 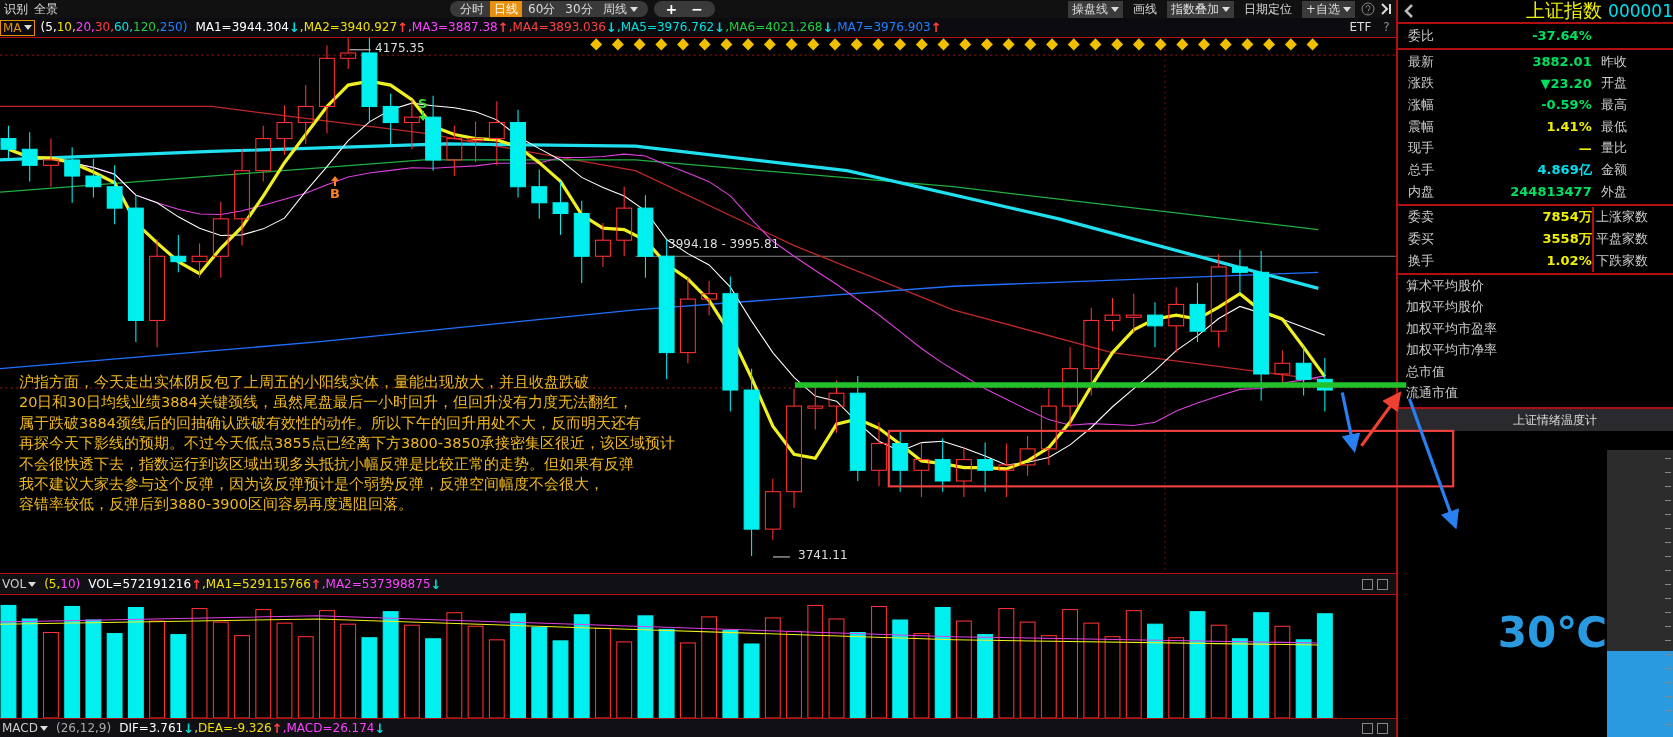 What do you see at coordinates (1421, 239) in the screenshot?
I see `field-label: 委买` at bounding box center [1421, 239].